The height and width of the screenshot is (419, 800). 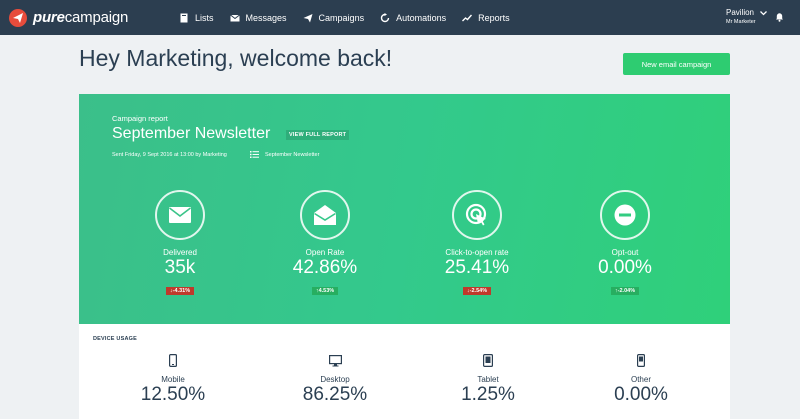 What do you see at coordinates (325, 267) in the screenshot?
I see `metric-value: 42.86%` at bounding box center [325, 267].